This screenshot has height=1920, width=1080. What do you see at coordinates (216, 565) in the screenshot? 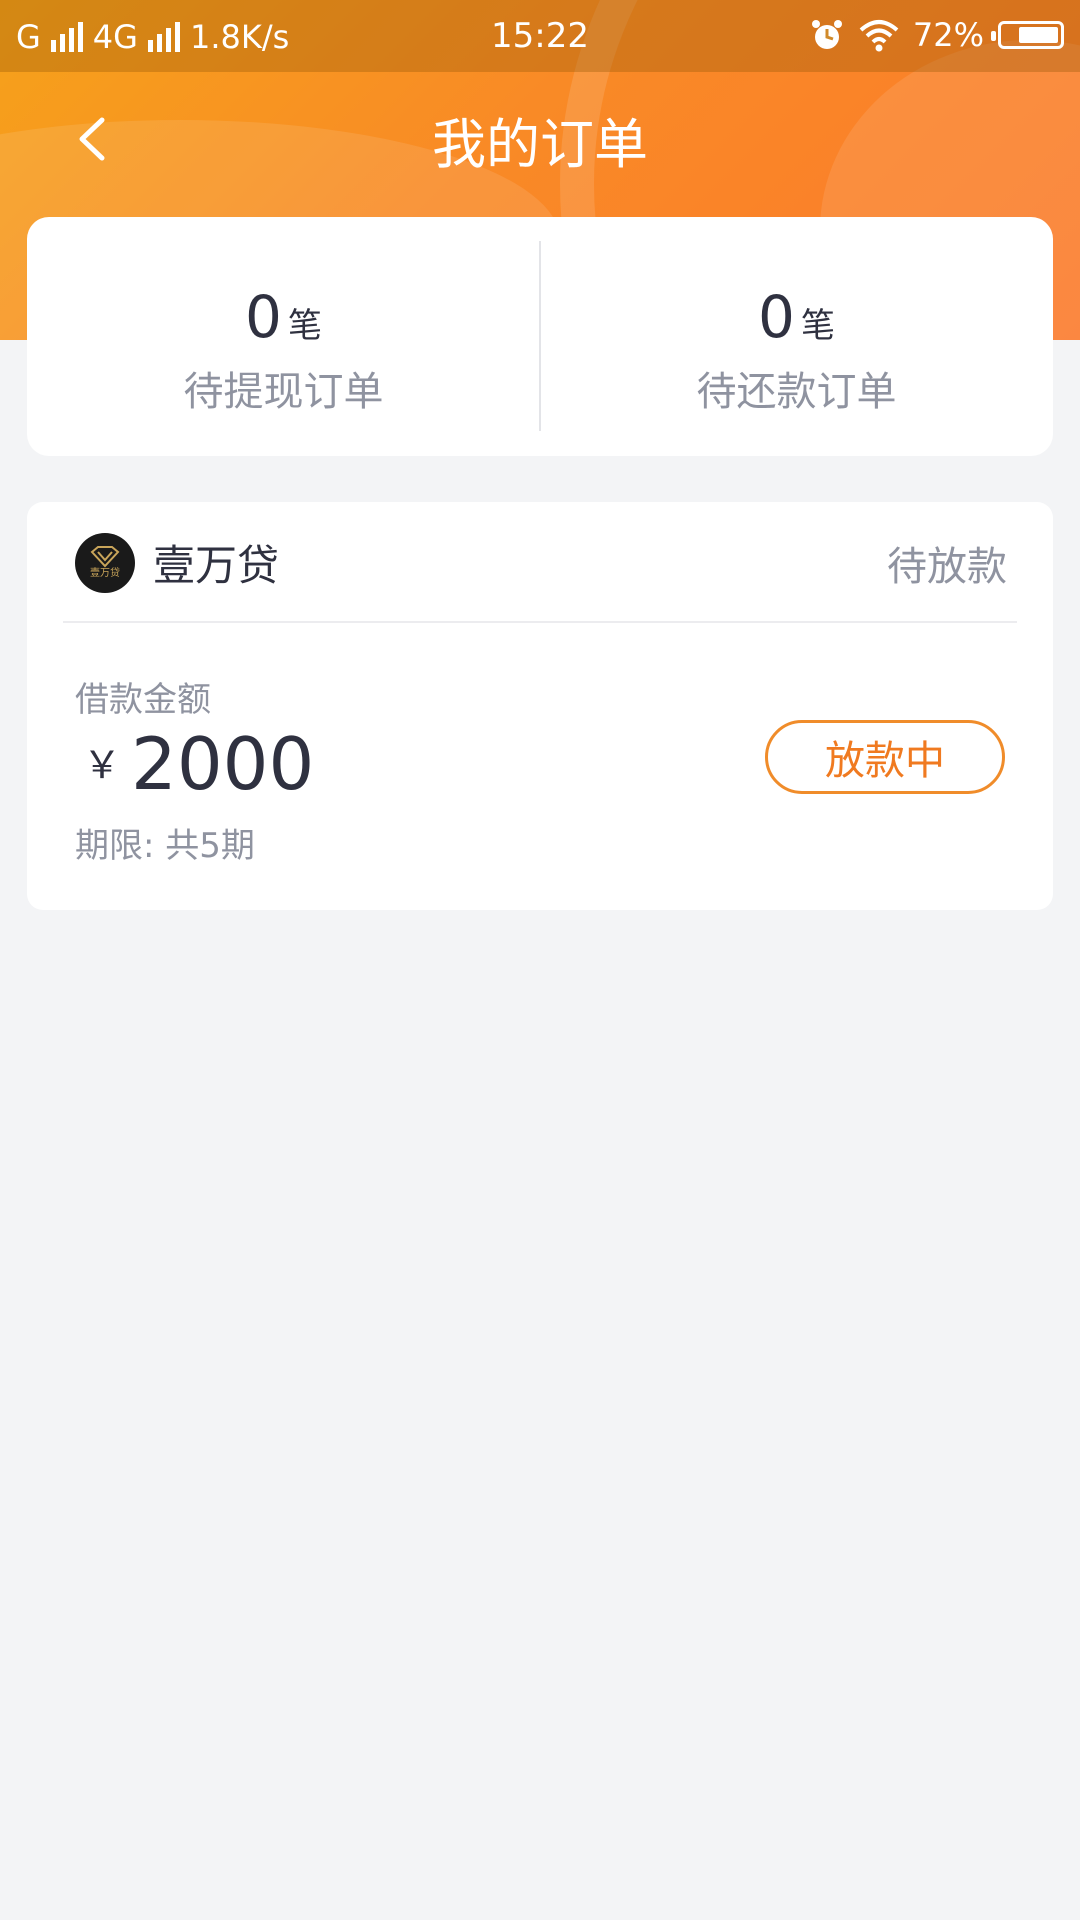
I see `lender-name: 壹万贷` at bounding box center [216, 565].